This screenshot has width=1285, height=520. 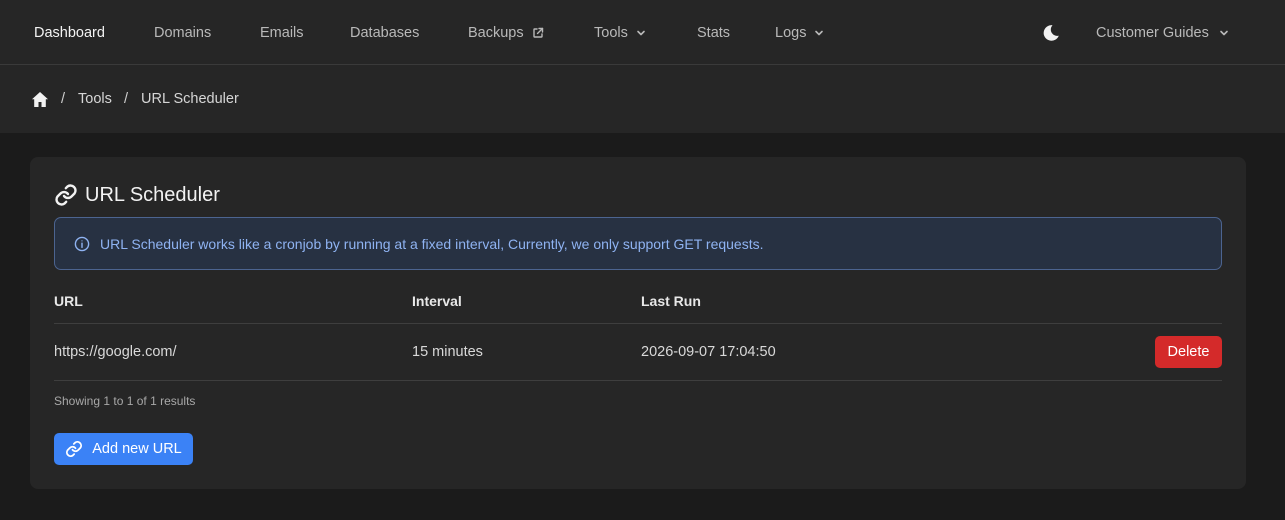 What do you see at coordinates (82, 243) in the screenshot?
I see `info-icon` at bounding box center [82, 243].